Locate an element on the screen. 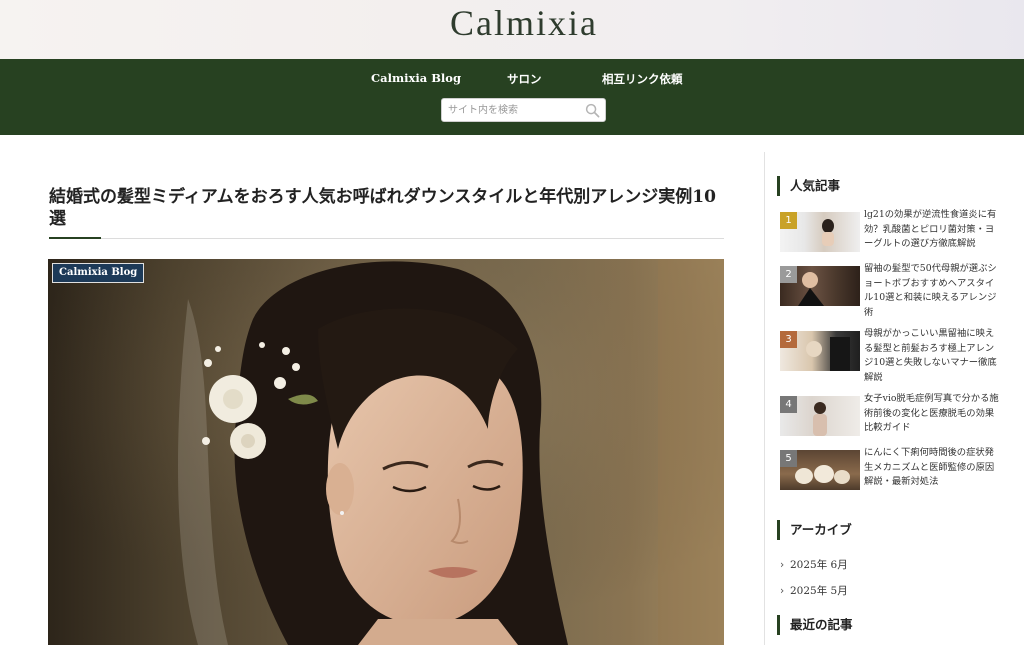 Image resolution: width=1024 pixels, height=645 pixels. archive-widget-title: アーカイブ is located at coordinates (814, 530).